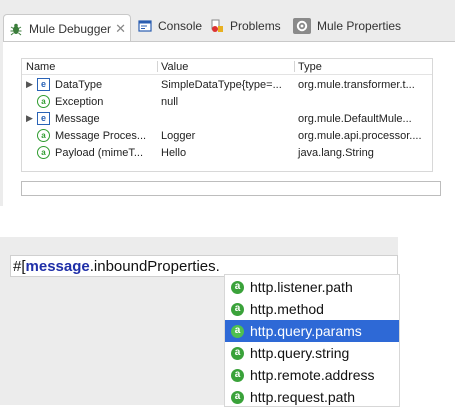  What do you see at coordinates (40, 67) in the screenshot?
I see `column-header-name: Name` at bounding box center [40, 67].